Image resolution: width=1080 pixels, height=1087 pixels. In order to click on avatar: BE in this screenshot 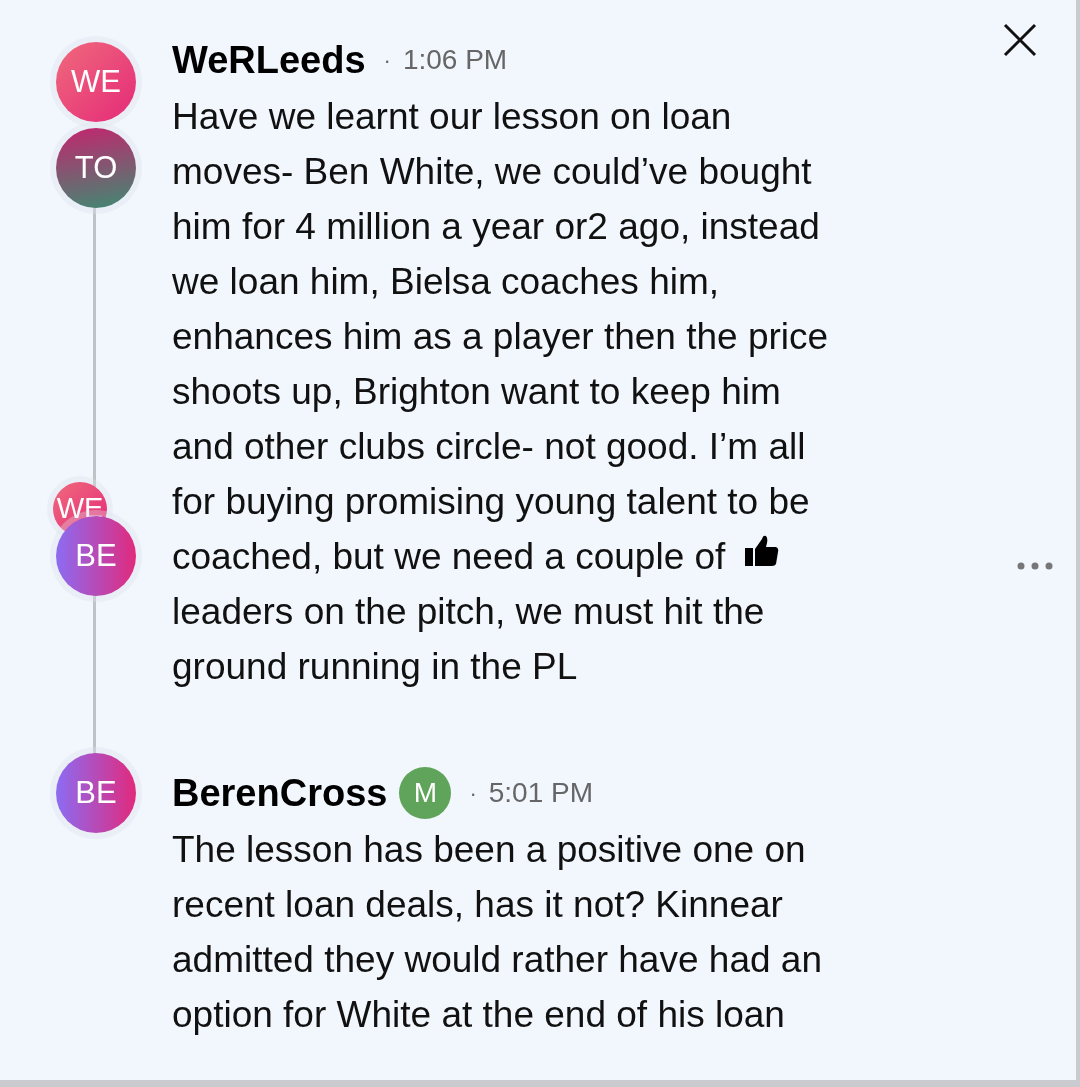, I will do `click(96, 793)`.